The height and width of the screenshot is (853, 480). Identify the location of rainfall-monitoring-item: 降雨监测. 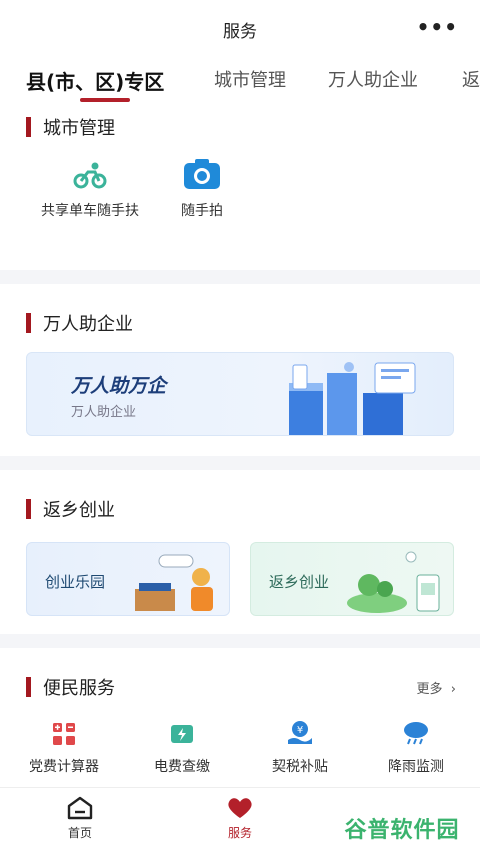
(416, 748).